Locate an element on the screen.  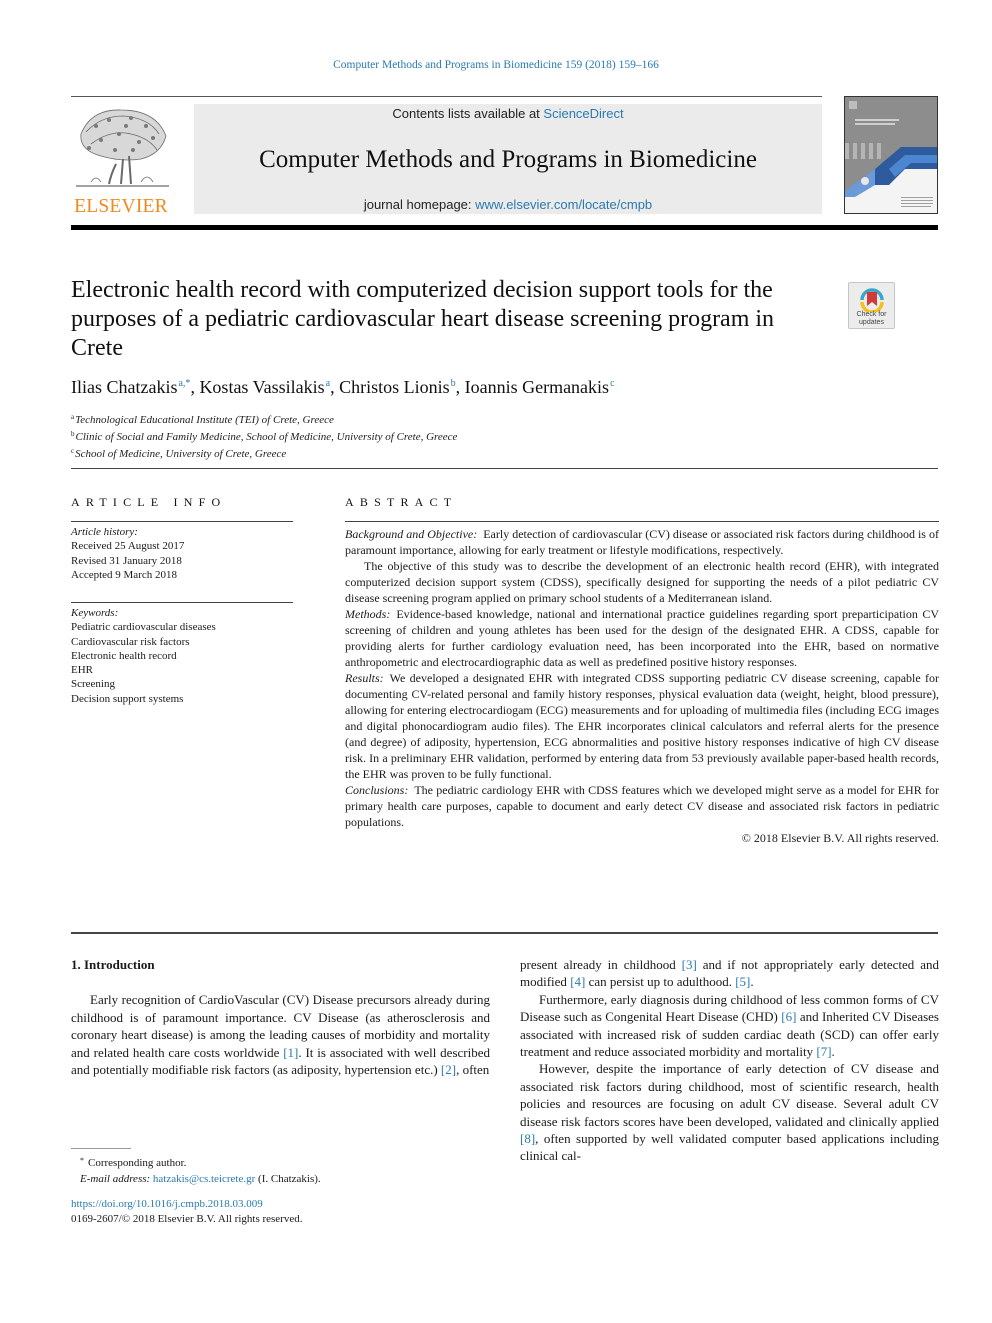
citation-link: [5] is located at coordinates (742, 981).